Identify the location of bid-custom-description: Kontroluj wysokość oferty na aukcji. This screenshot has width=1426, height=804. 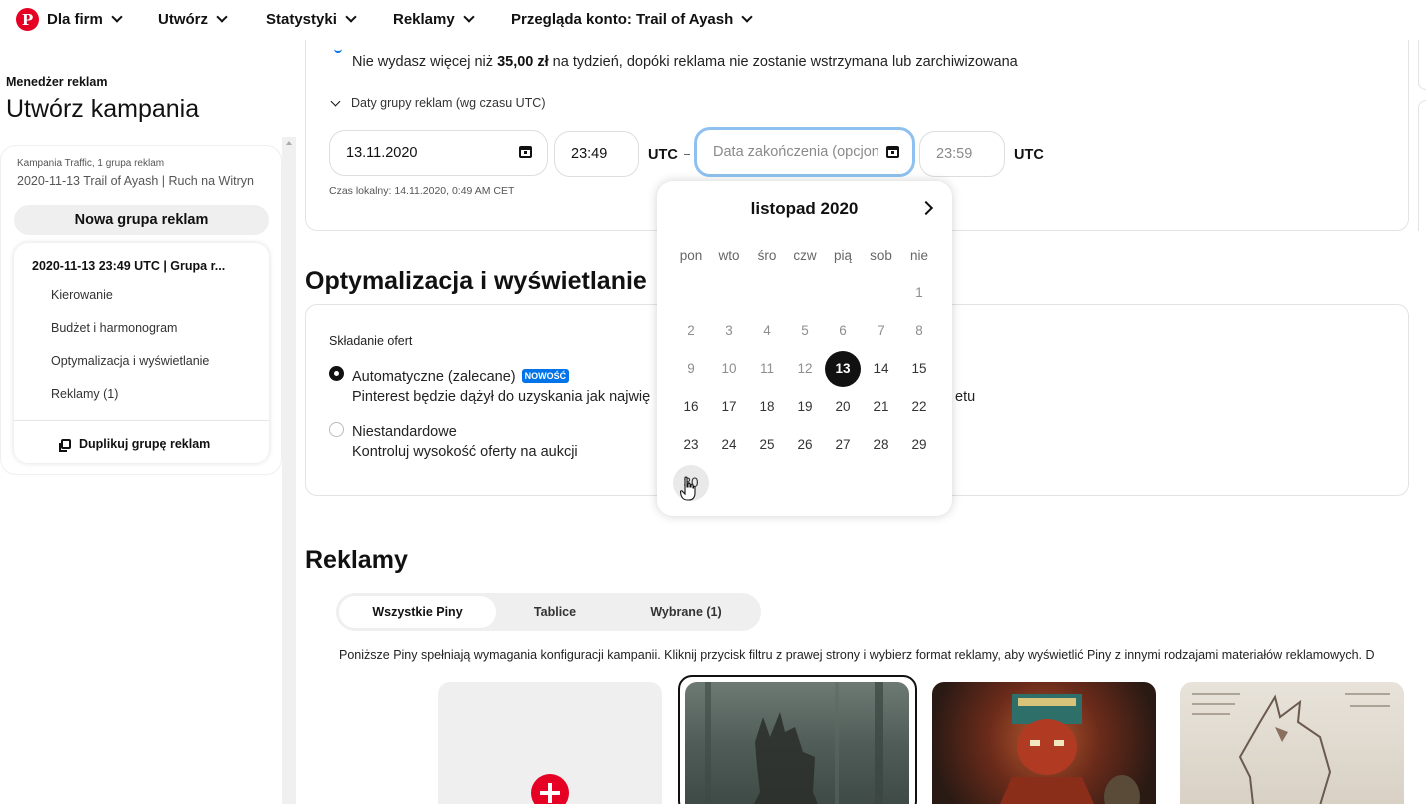
(465, 452).